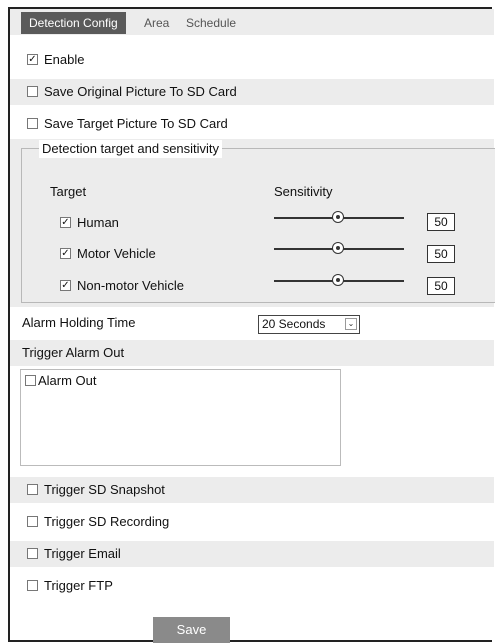 This screenshot has height=644, width=495. I want to click on trigger-alarm-out-row: Trigger Alarm Out, so click(252, 353).